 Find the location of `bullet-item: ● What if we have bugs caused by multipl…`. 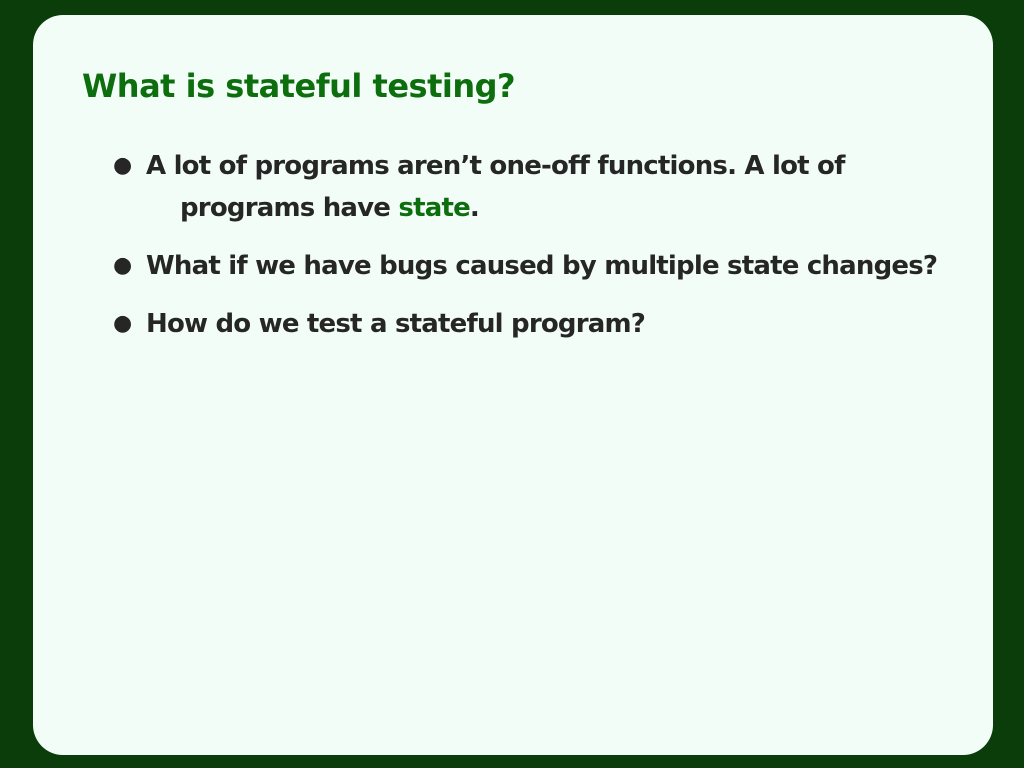

bullet-item: ● What if we have bugs caused by multipl… is located at coordinates (513, 266).